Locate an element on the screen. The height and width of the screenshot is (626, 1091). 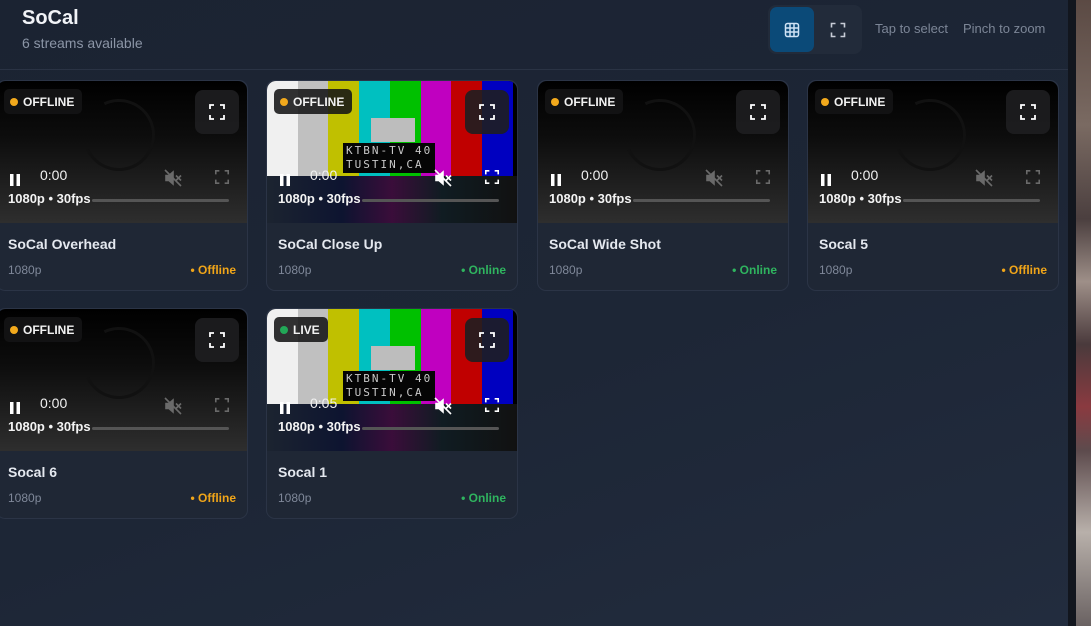
stream-name: SoCal Overhead is located at coordinates (62, 244).